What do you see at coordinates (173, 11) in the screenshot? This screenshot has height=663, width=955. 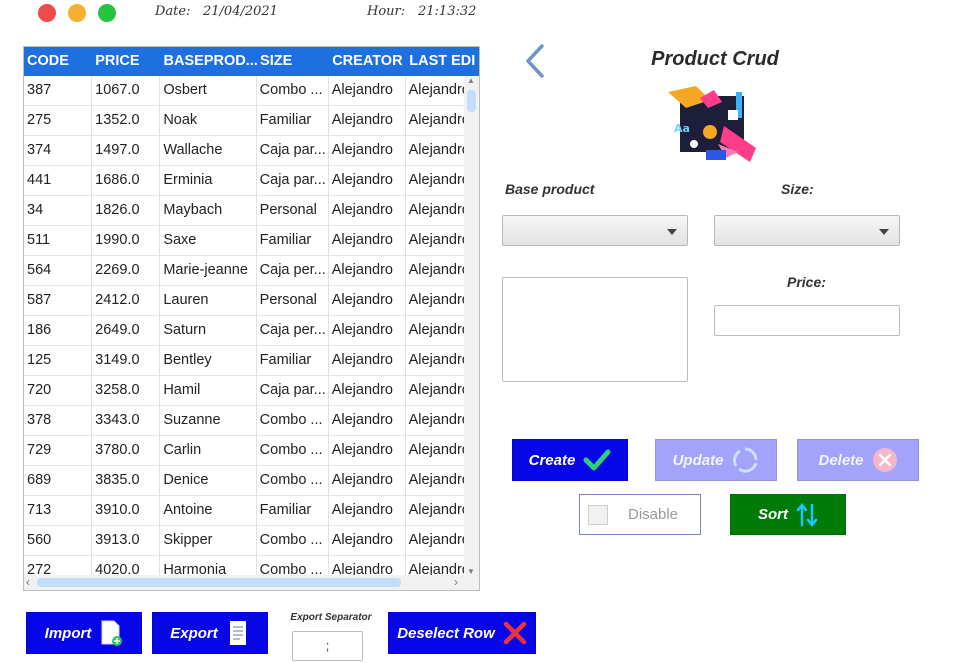 I see `date-label: Date:` at bounding box center [173, 11].